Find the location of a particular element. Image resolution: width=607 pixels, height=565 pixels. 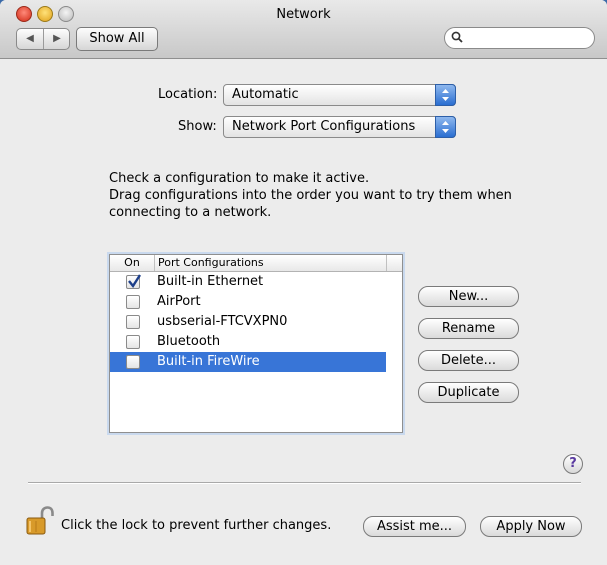

help-button: ? is located at coordinates (573, 464).